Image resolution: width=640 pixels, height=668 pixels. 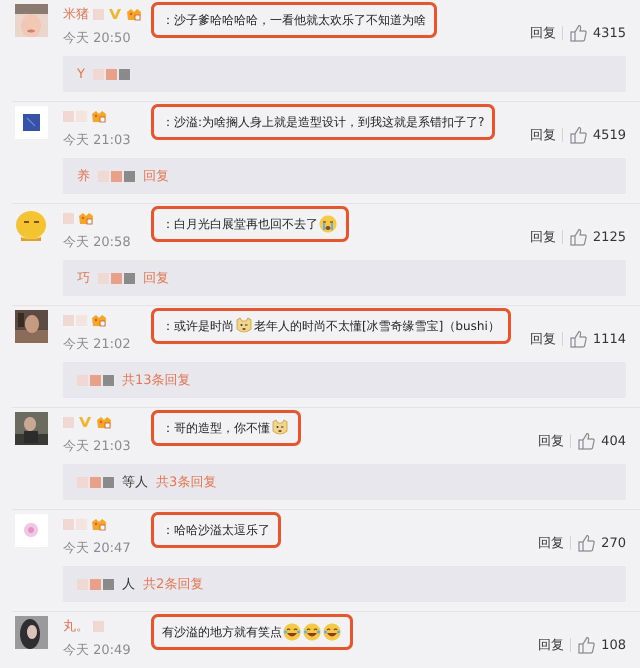 I want to click on comment-text: ：白月光白展堂再也回不去了, so click(x=240, y=224).